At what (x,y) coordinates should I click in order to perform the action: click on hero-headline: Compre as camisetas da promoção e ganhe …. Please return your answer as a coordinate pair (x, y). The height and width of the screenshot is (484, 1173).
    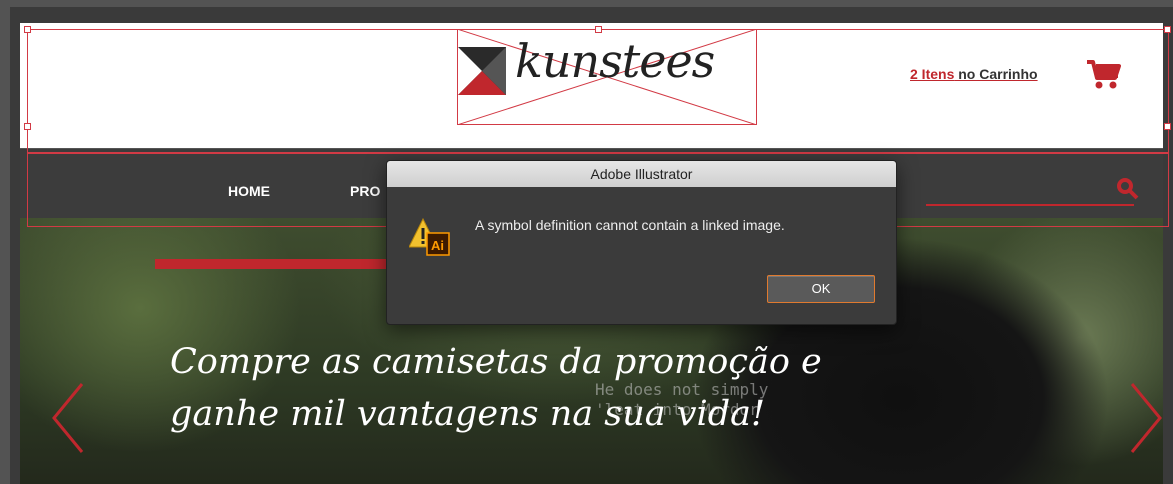
    Looking at the image, I should click on (496, 388).